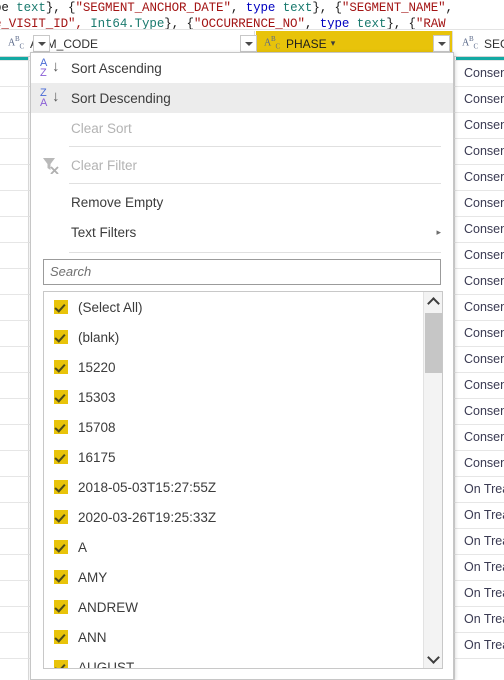 The width and height of the screenshot is (504, 680). Describe the element at coordinates (234, 457) in the screenshot. I see `filter-value-item: 16175` at that location.